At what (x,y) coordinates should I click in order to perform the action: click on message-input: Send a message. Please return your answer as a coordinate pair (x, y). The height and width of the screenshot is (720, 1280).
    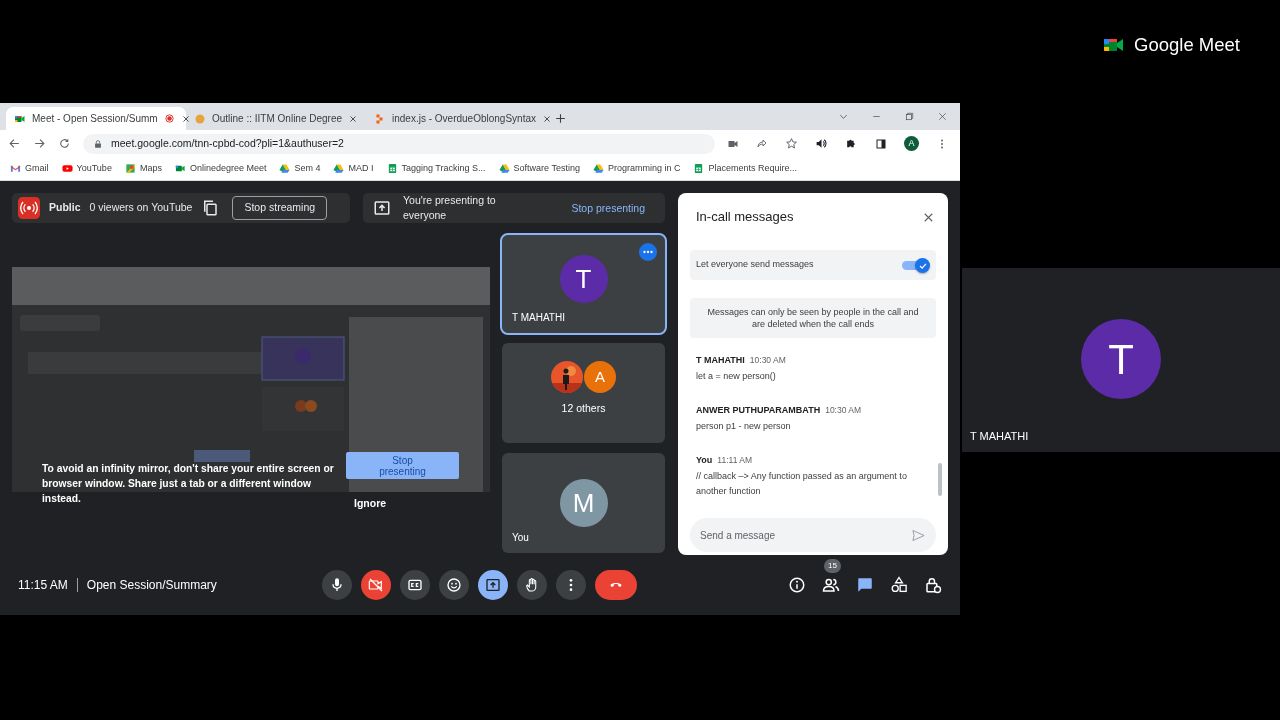
    Looking at the image, I should click on (805, 535).